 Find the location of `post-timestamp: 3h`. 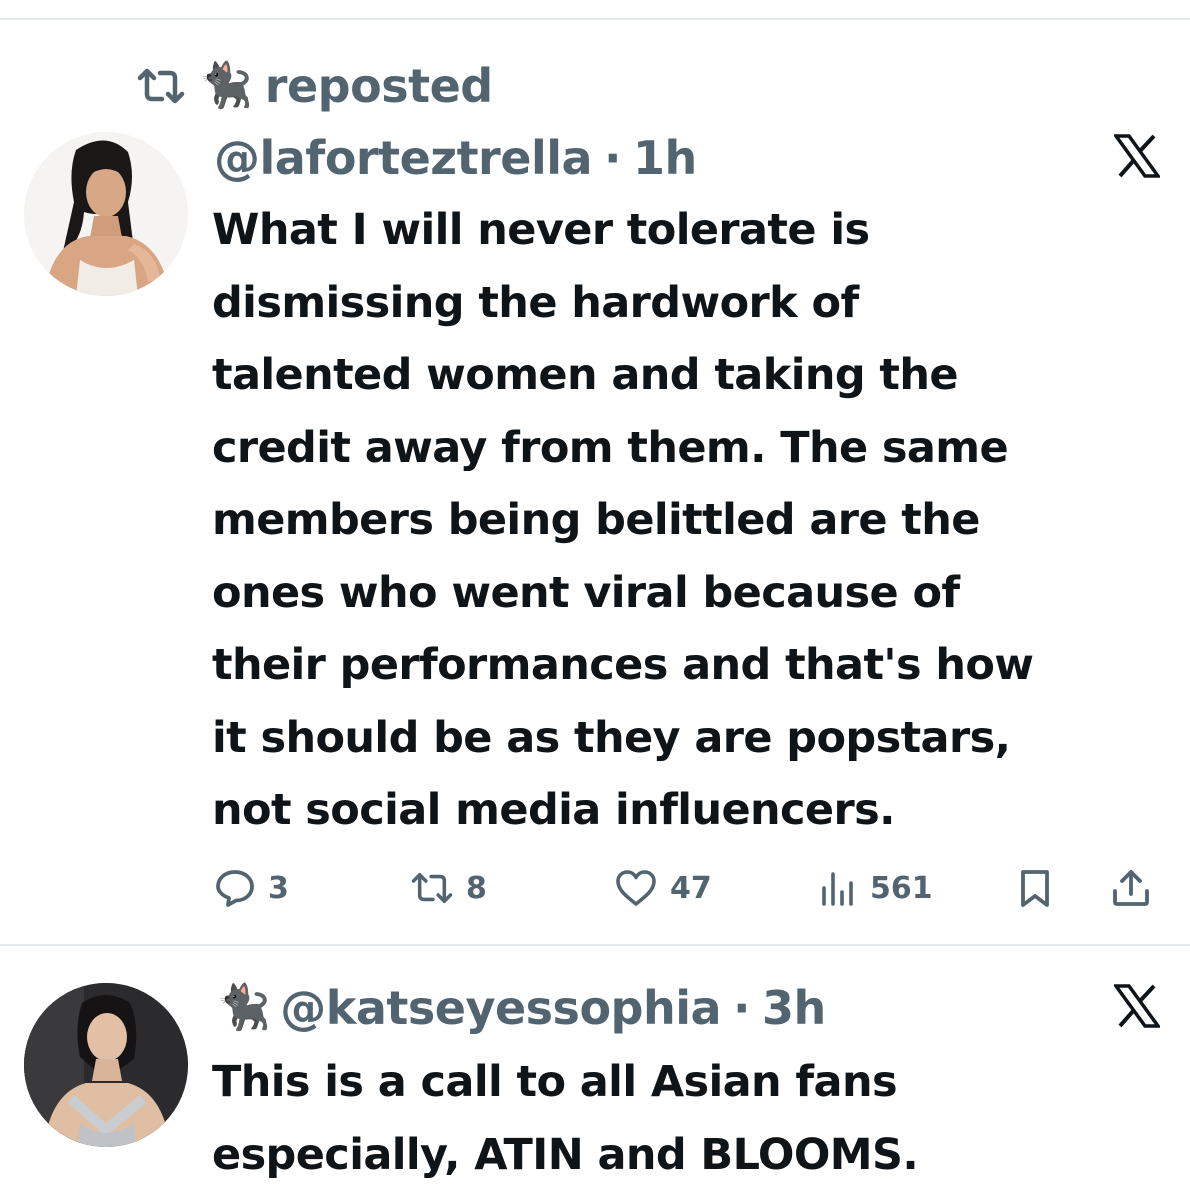

post-timestamp: 3h is located at coordinates (794, 1008).